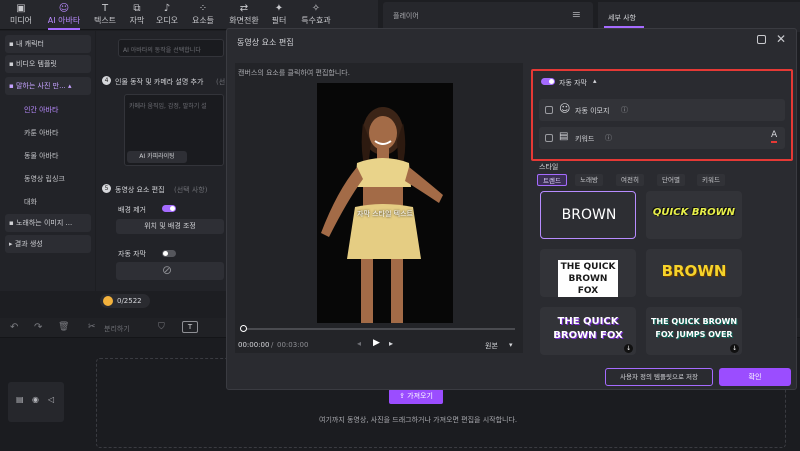 The height and width of the screenshot is (451, 800). I want to click on speaker-icon: ◁, so click(51, 399).